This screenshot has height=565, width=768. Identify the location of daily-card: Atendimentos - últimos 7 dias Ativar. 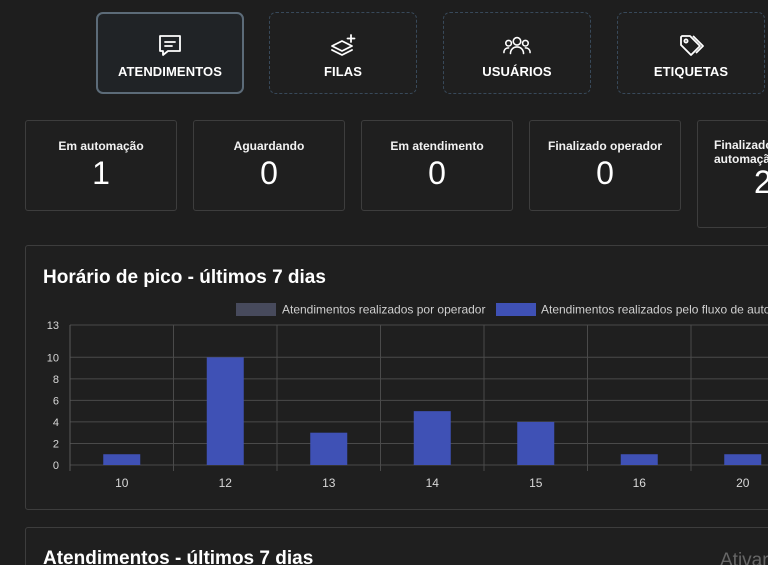
(396, 546).